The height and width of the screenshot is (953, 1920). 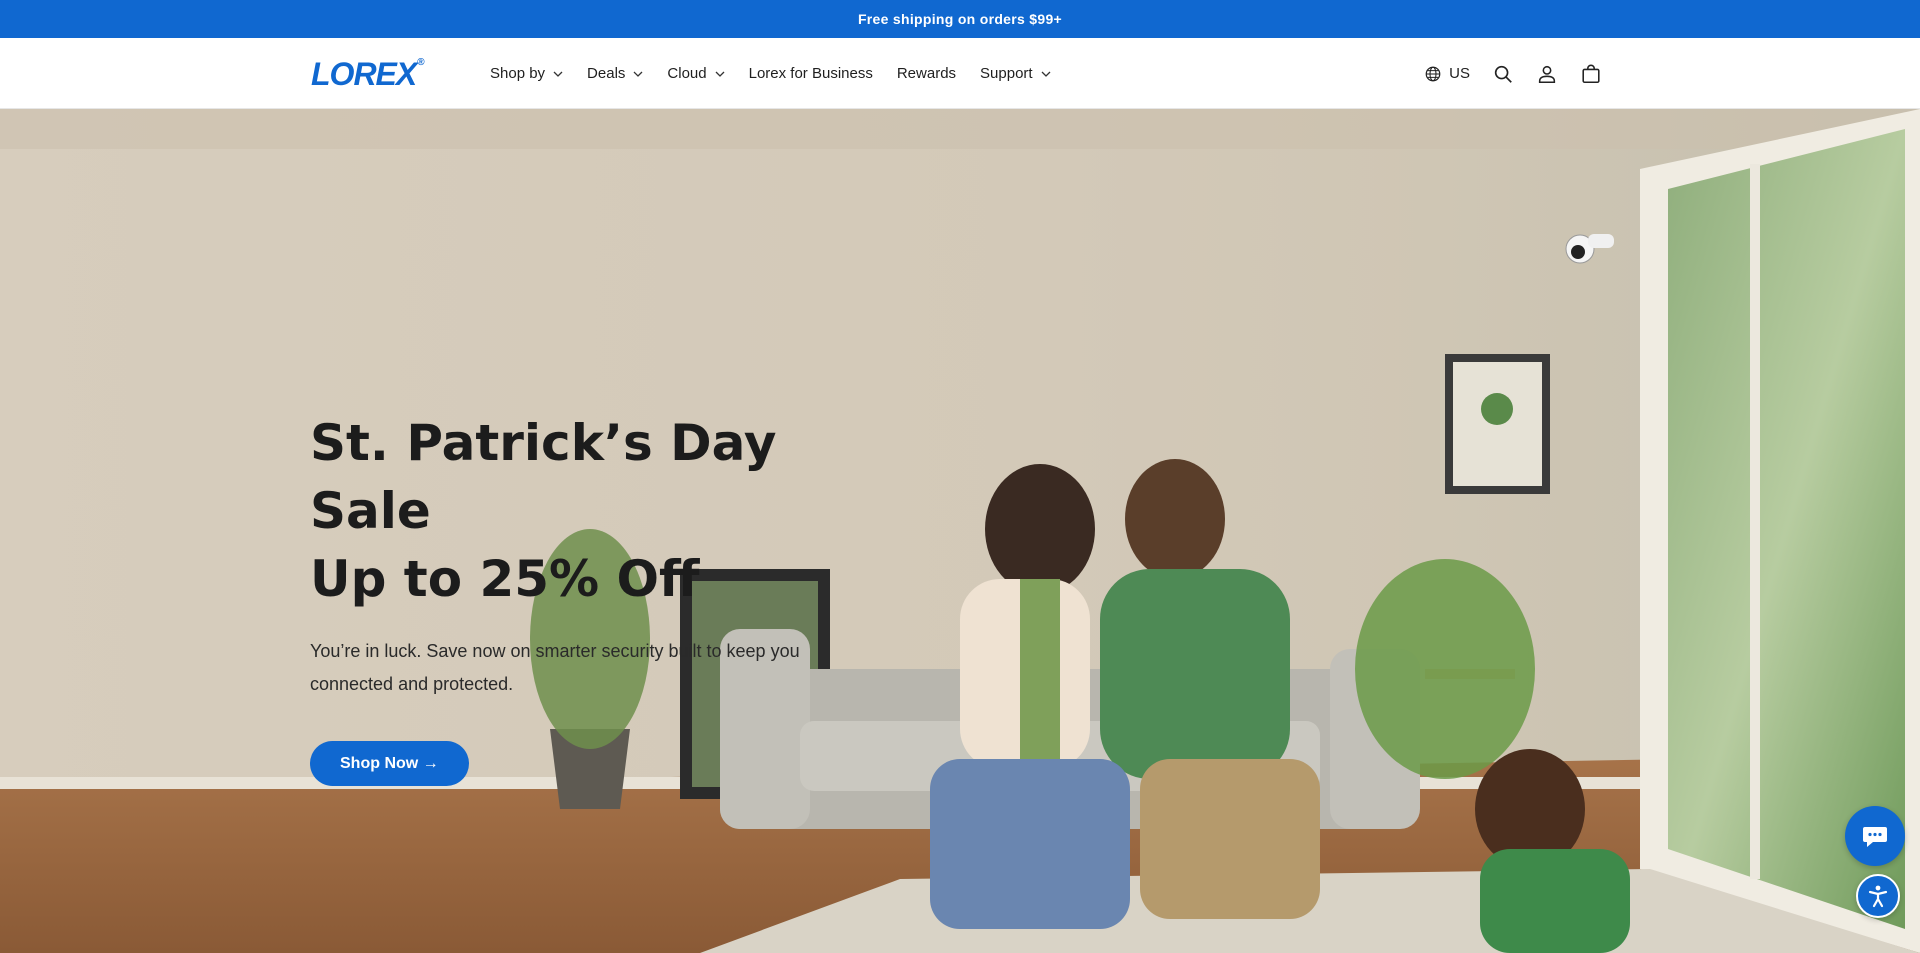 I want to click on chat-icon, so click(x=1875, y=837).